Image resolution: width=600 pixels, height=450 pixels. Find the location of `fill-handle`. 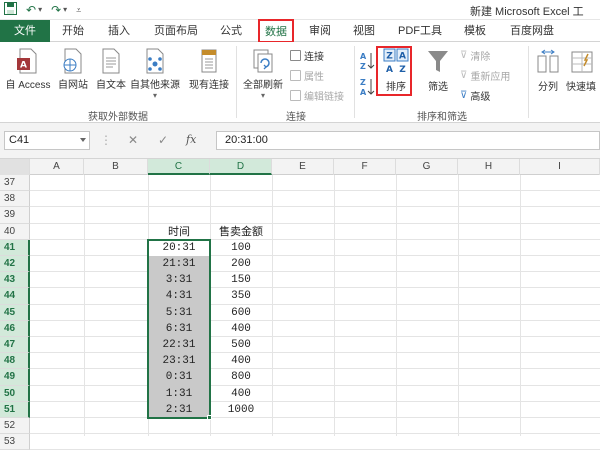

fill-handle is located at coordinates (209, 417).